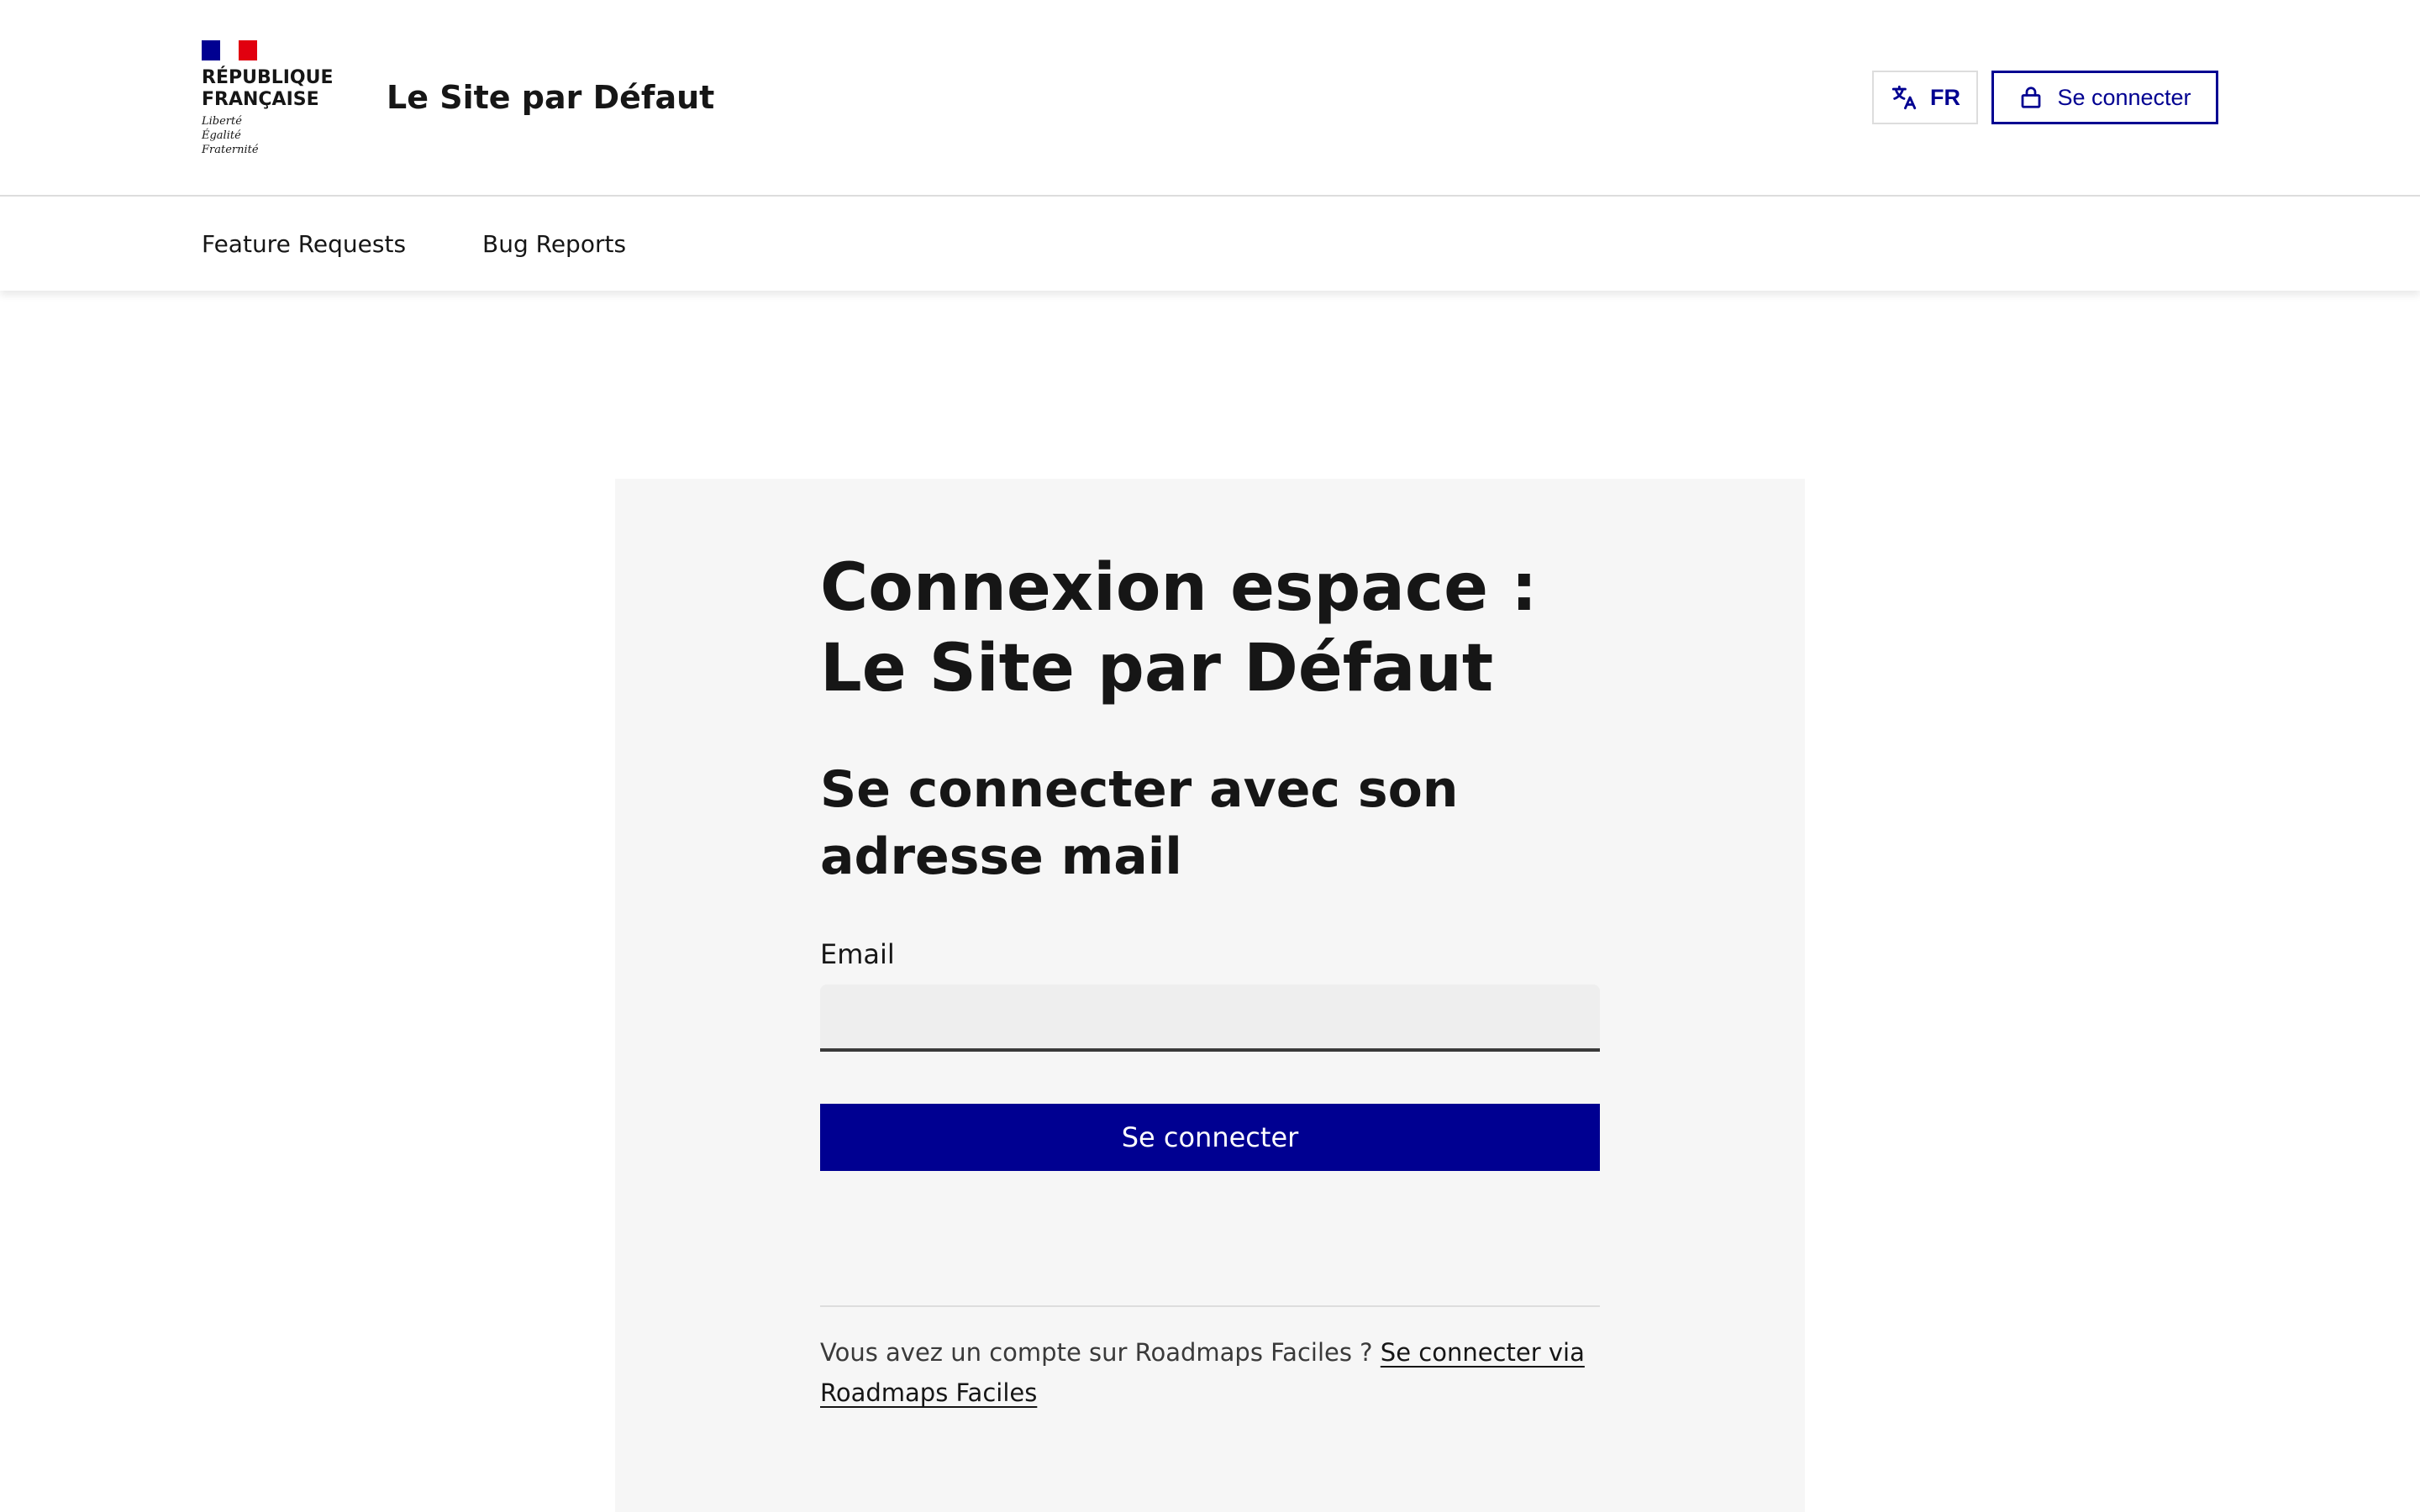 The width and height of the screenshot is (2420, 1512). I want to click on nav-item-bug-reports: Bug Reports, so click(554, 244).